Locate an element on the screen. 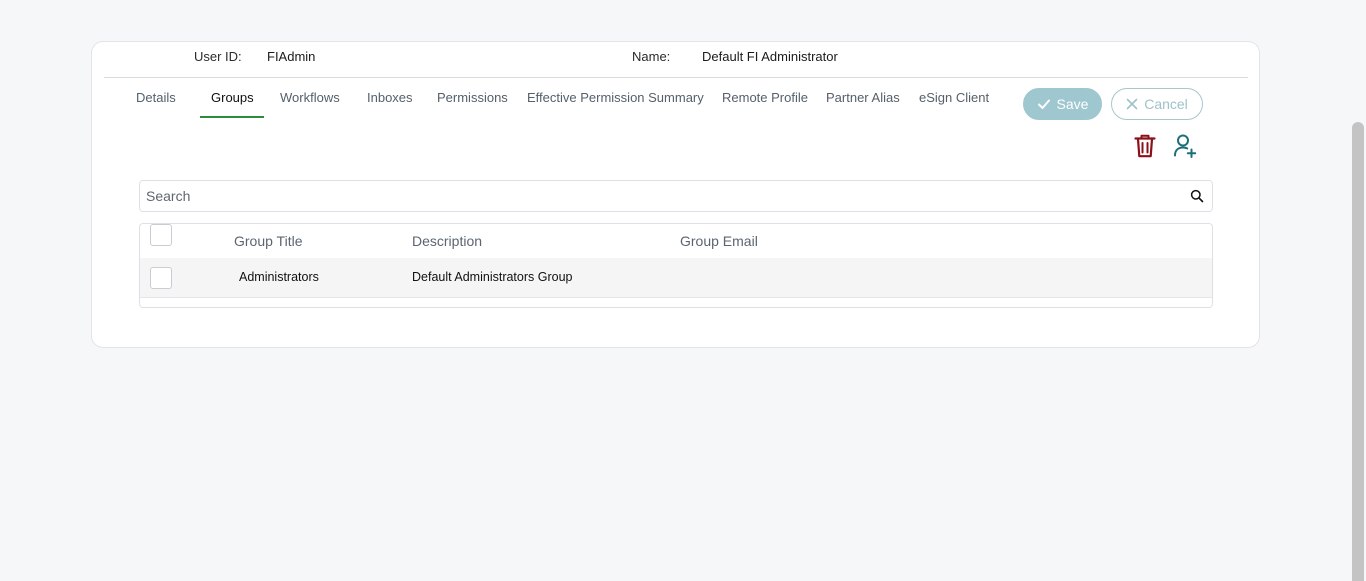 This screenshot has height=581, width=1366. tab-permissions: Permissions is located at coordinates (472, 98).